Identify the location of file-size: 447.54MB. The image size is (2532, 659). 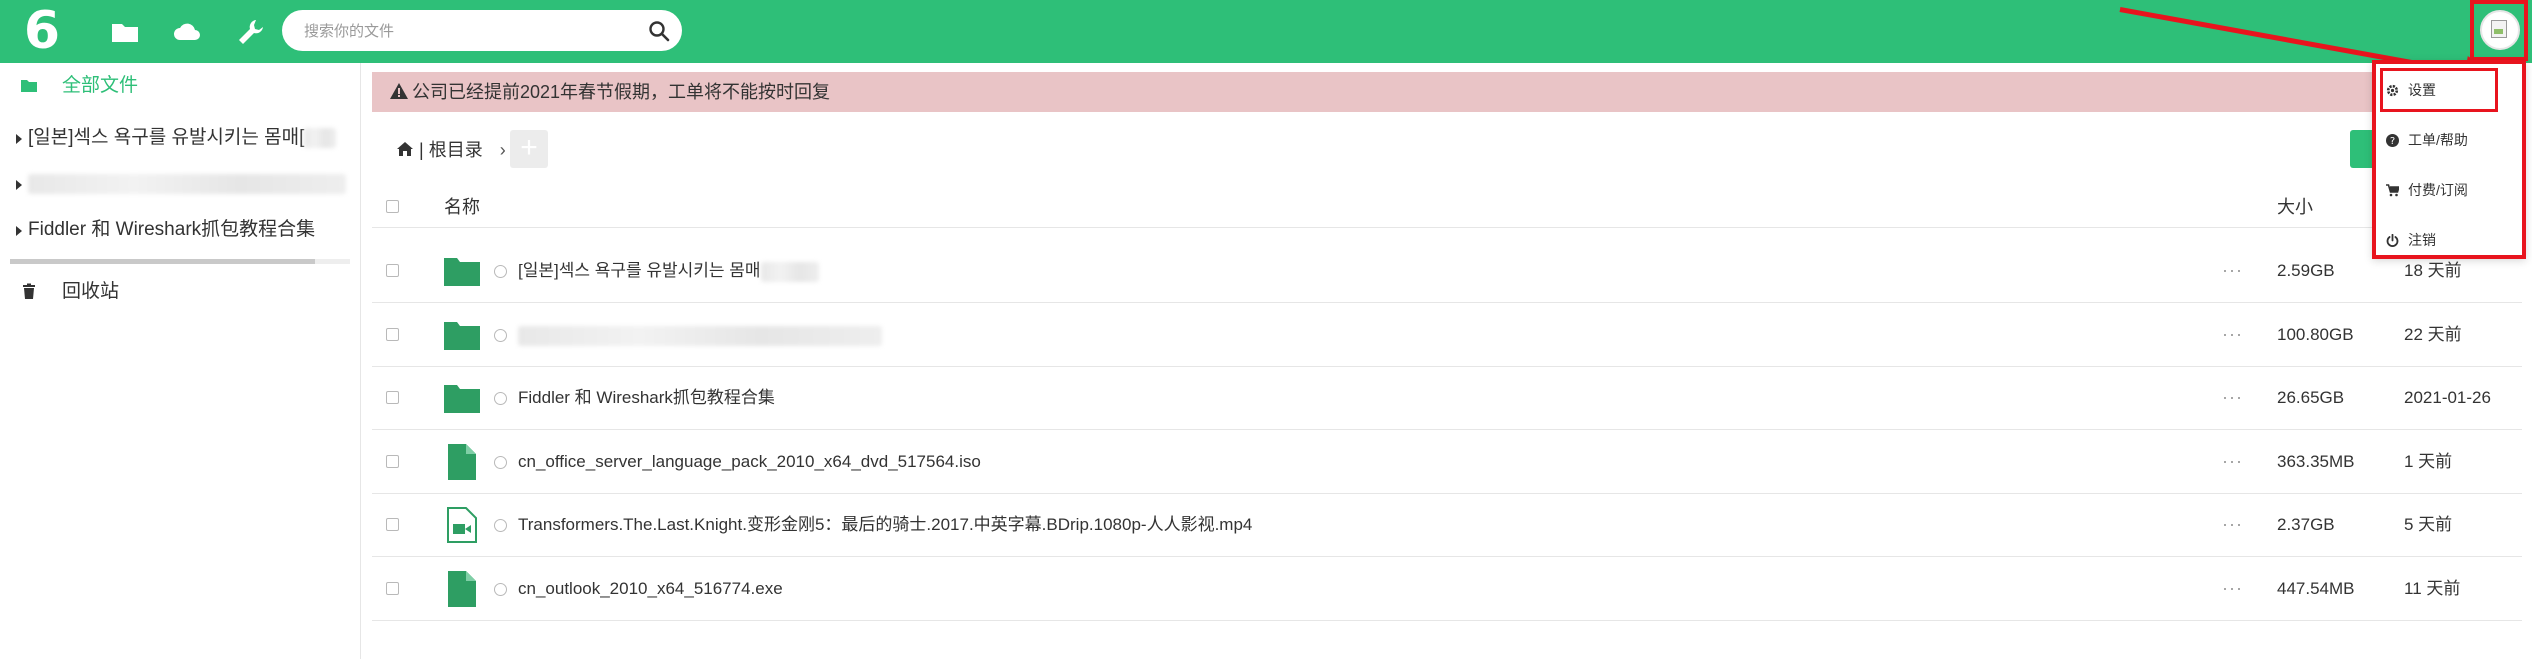
(2316, 588).